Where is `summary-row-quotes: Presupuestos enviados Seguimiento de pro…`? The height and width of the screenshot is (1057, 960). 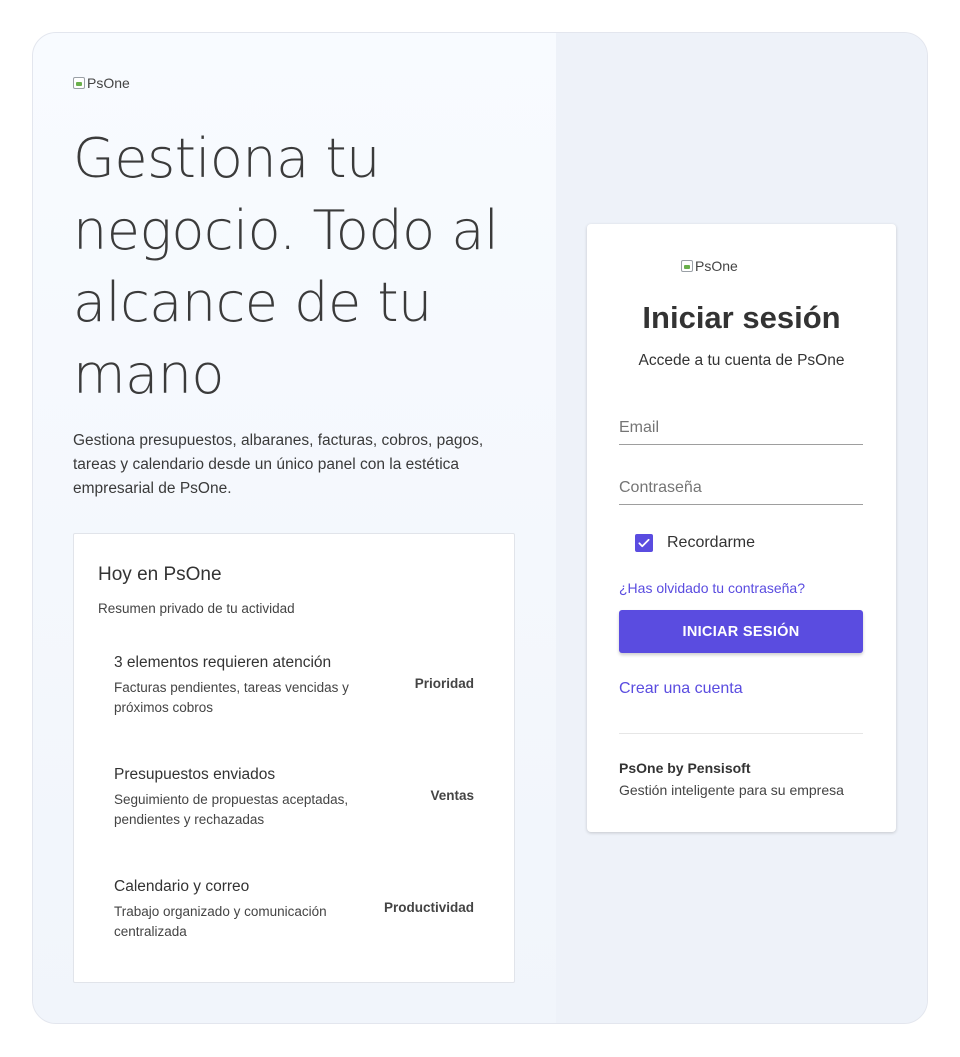
summary-row-quotes: Presupuestos enviados Seguimiento de pro… is located at coordinates (294, 798).